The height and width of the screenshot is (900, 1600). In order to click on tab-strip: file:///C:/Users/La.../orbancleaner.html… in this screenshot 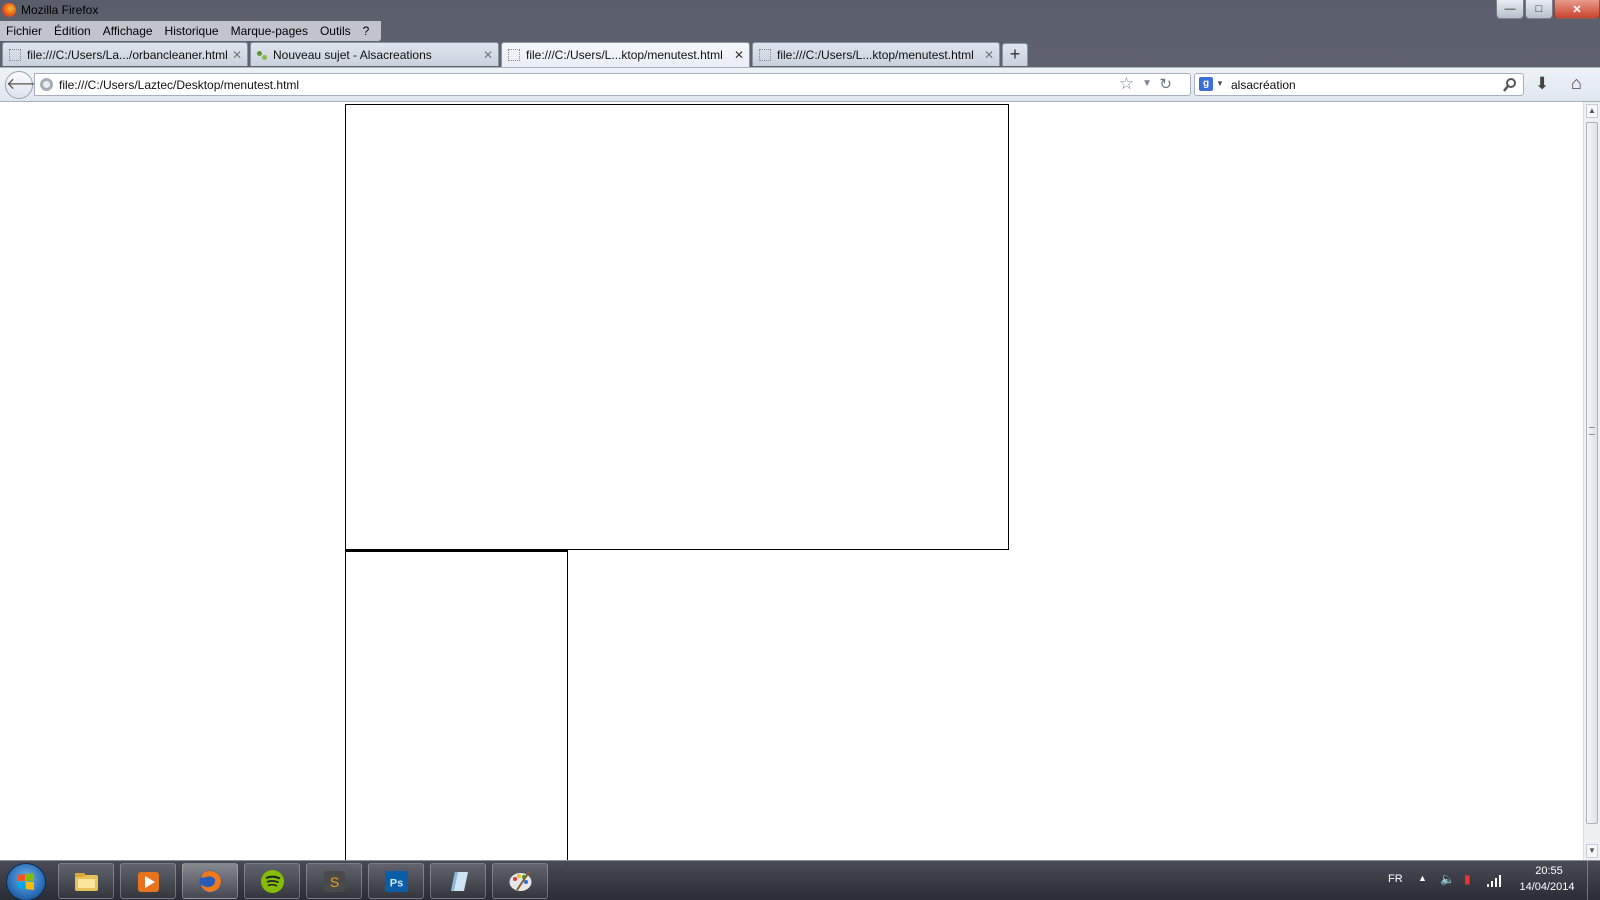, I will do `click(800, 54)`.